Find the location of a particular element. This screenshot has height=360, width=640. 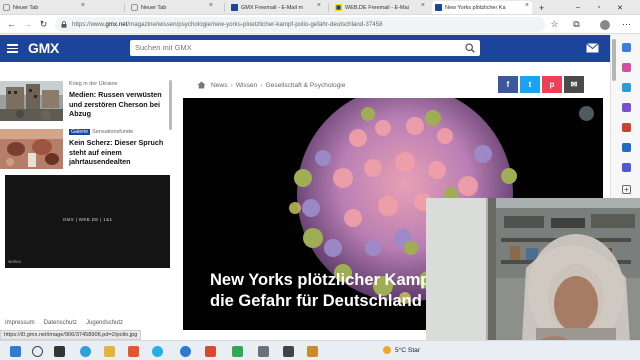

image-zoom-icon is located at coordinates (586, 113).